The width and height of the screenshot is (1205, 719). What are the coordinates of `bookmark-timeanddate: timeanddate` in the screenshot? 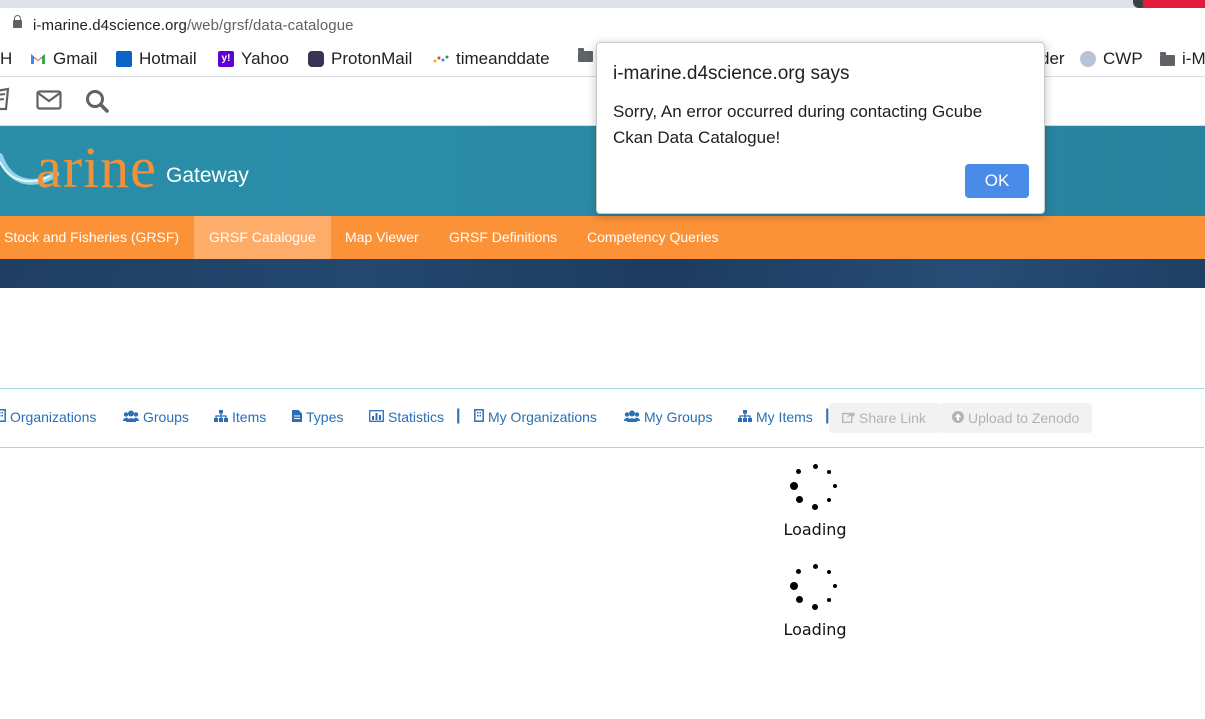 It's located at (491, 59).